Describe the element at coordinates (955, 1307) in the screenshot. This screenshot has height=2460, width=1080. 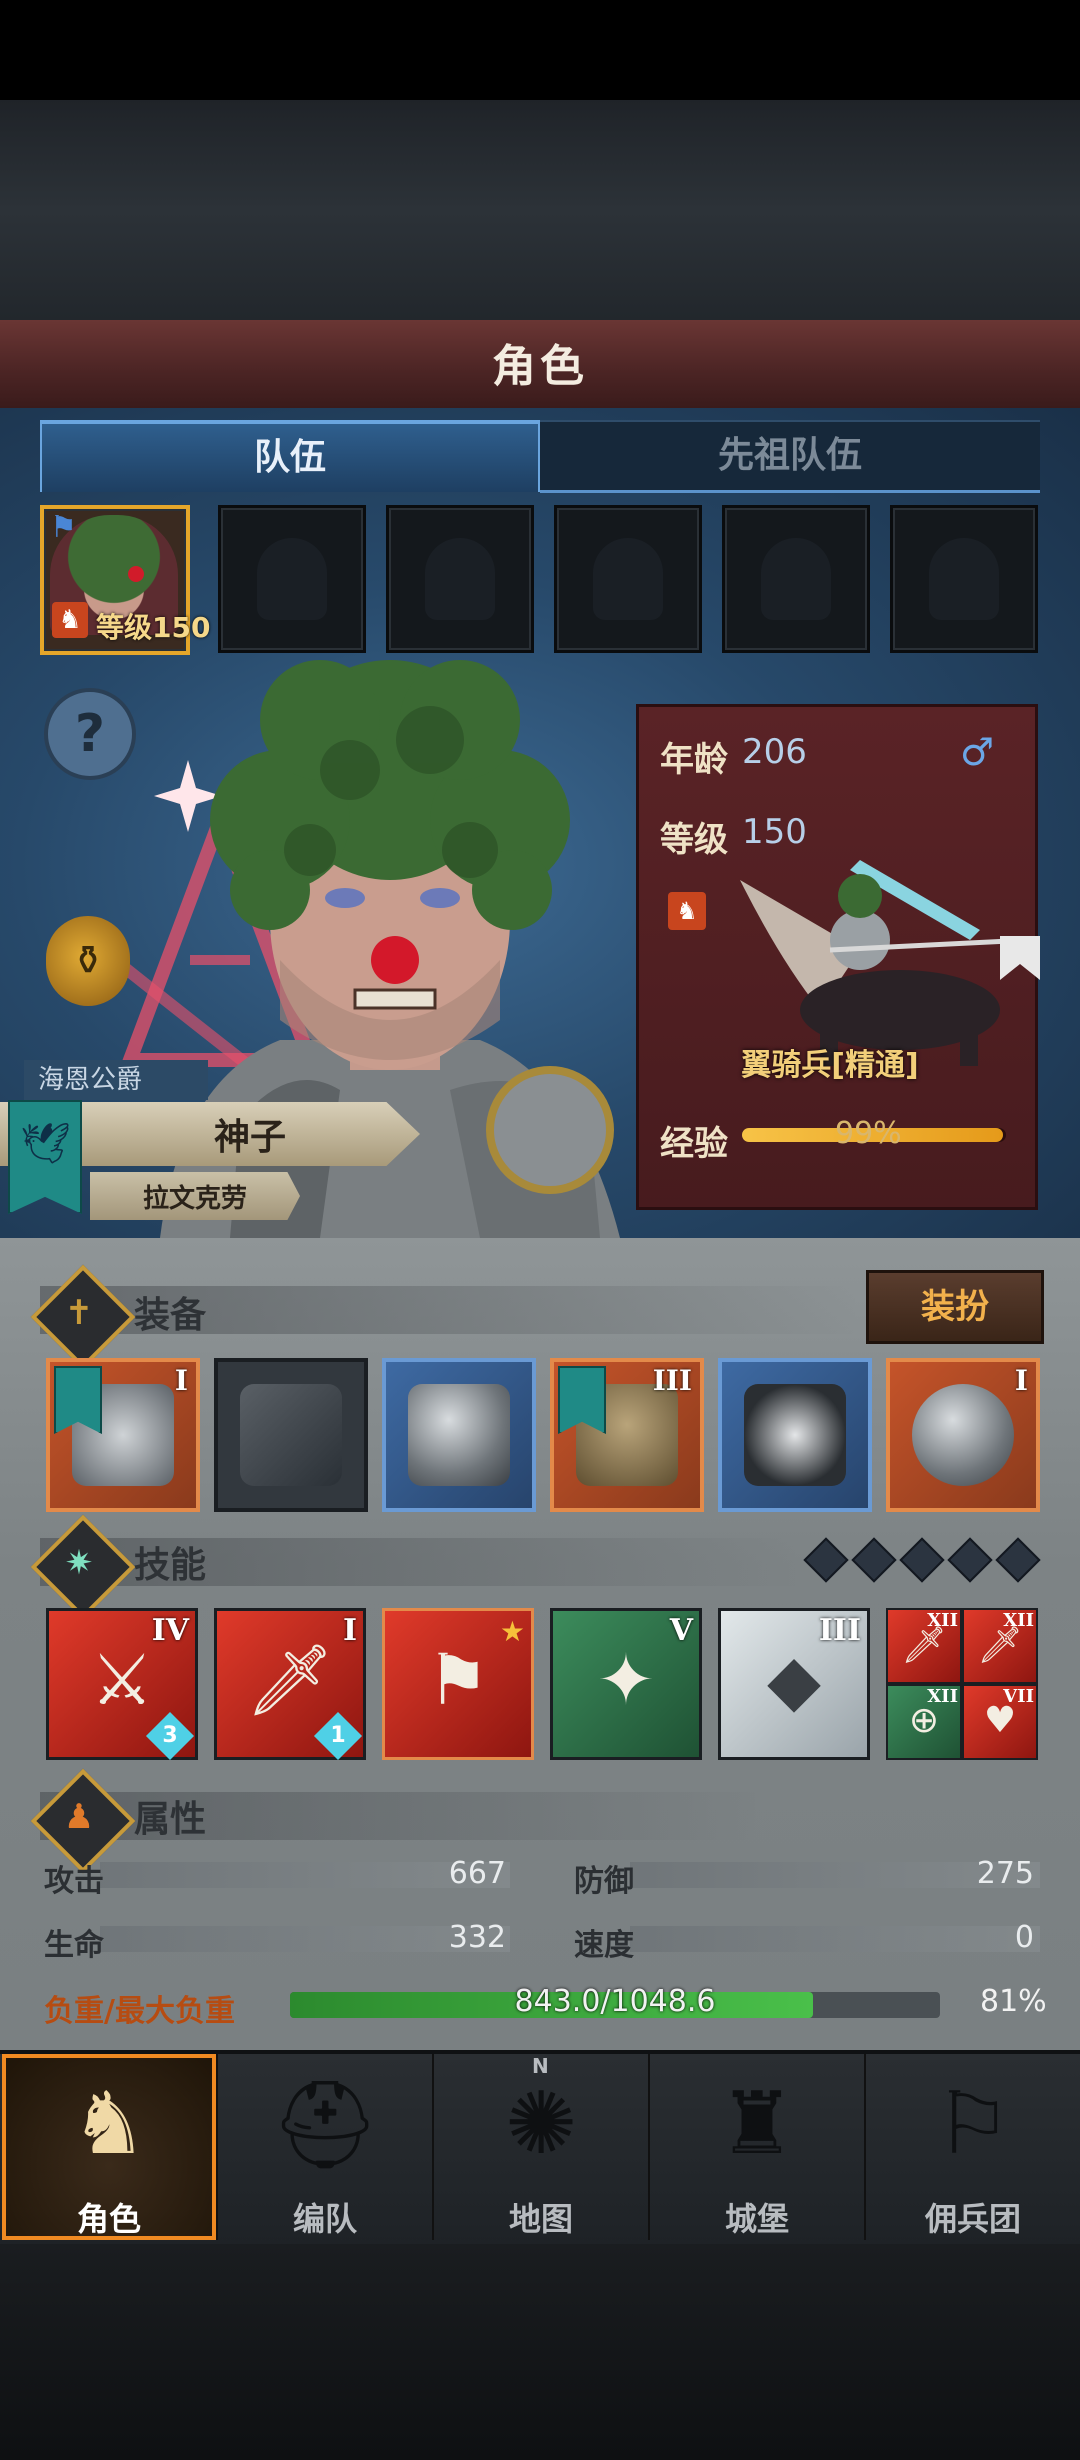
I see `dress-up-button: 装扮` at that location.